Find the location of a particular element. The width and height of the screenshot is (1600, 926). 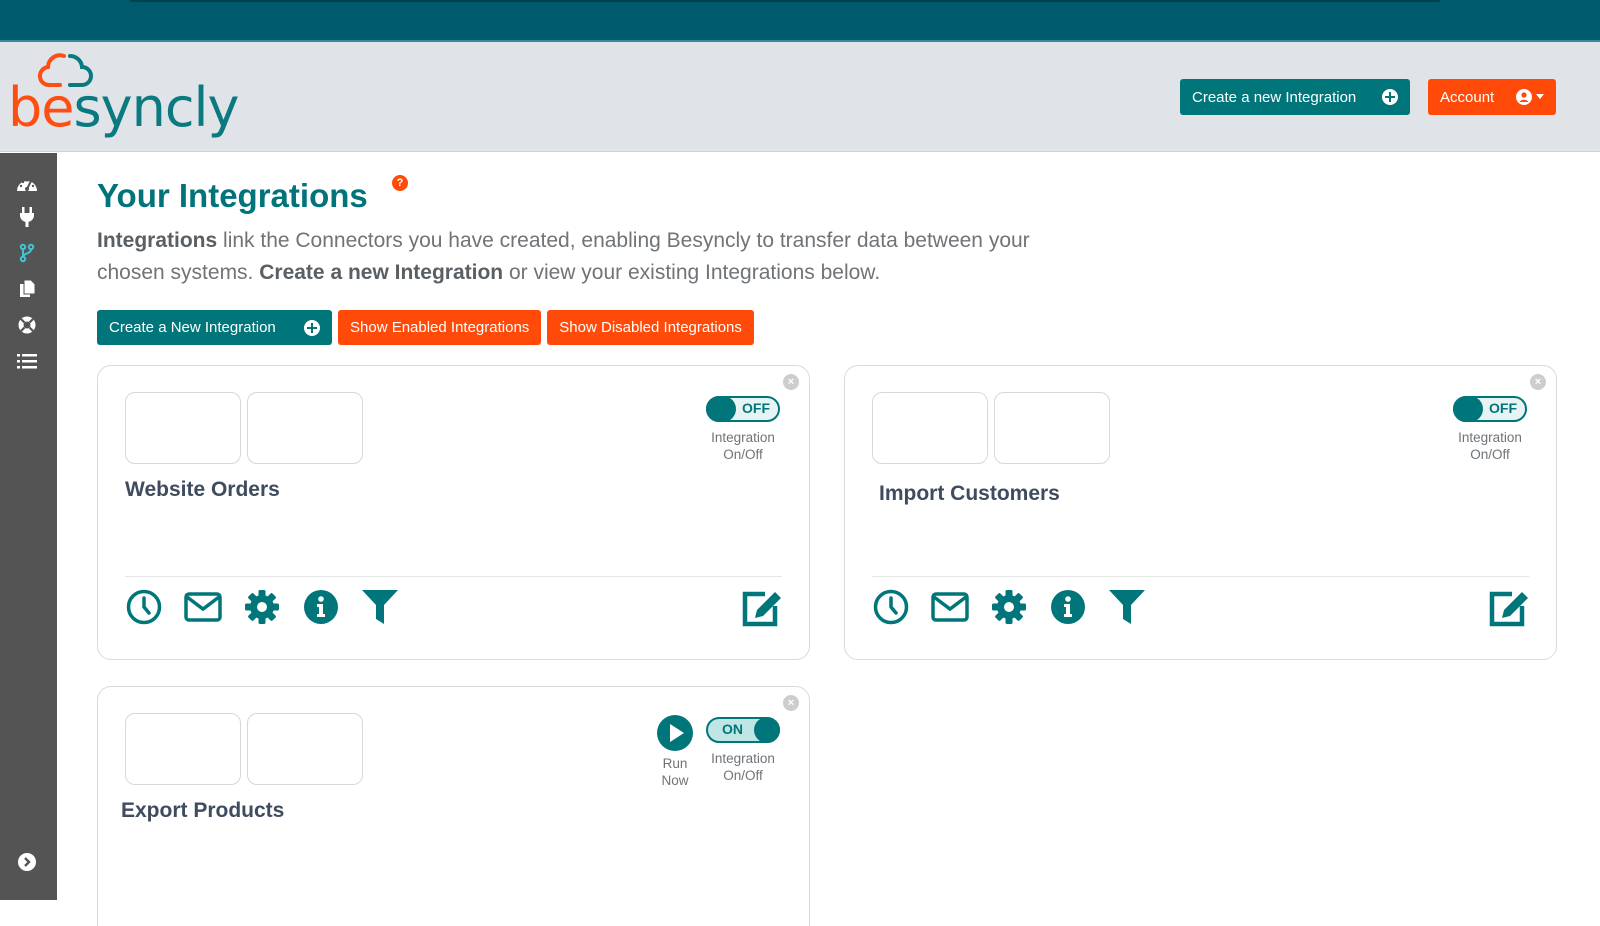

header-create-integration-button: Create a new Integration is located at coordinates (1295, 97).